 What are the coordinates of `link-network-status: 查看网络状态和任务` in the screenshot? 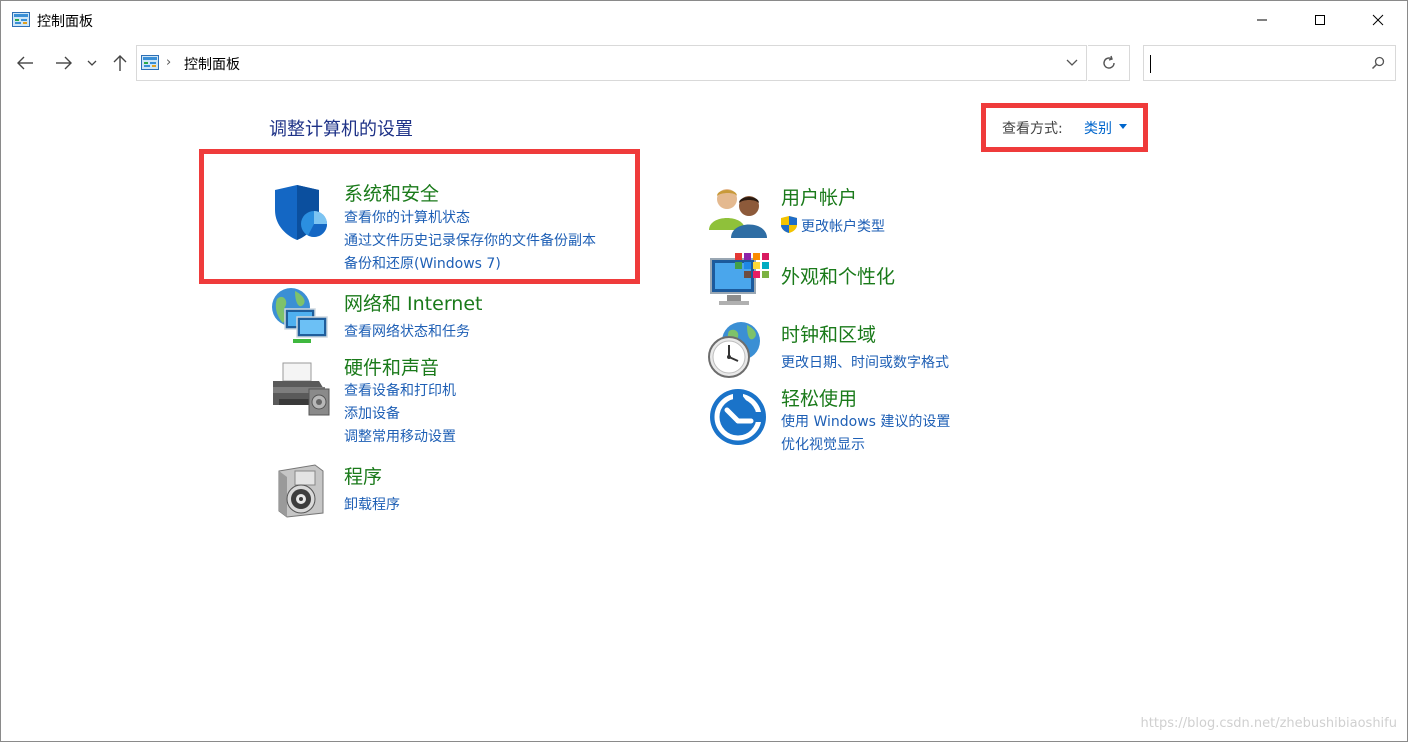 It's located at (407, 331).